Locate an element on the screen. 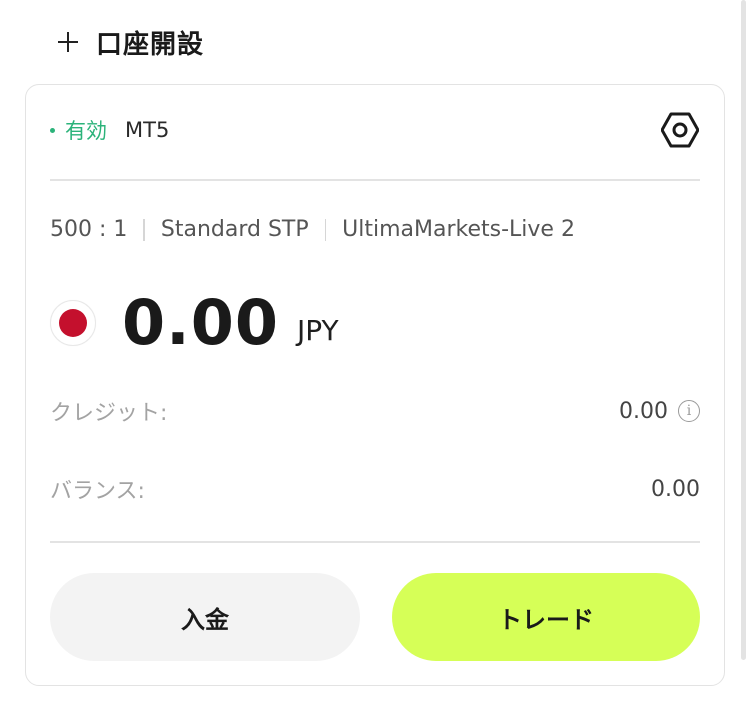  balance-currency: JPY is located at coordinates (317, 330).